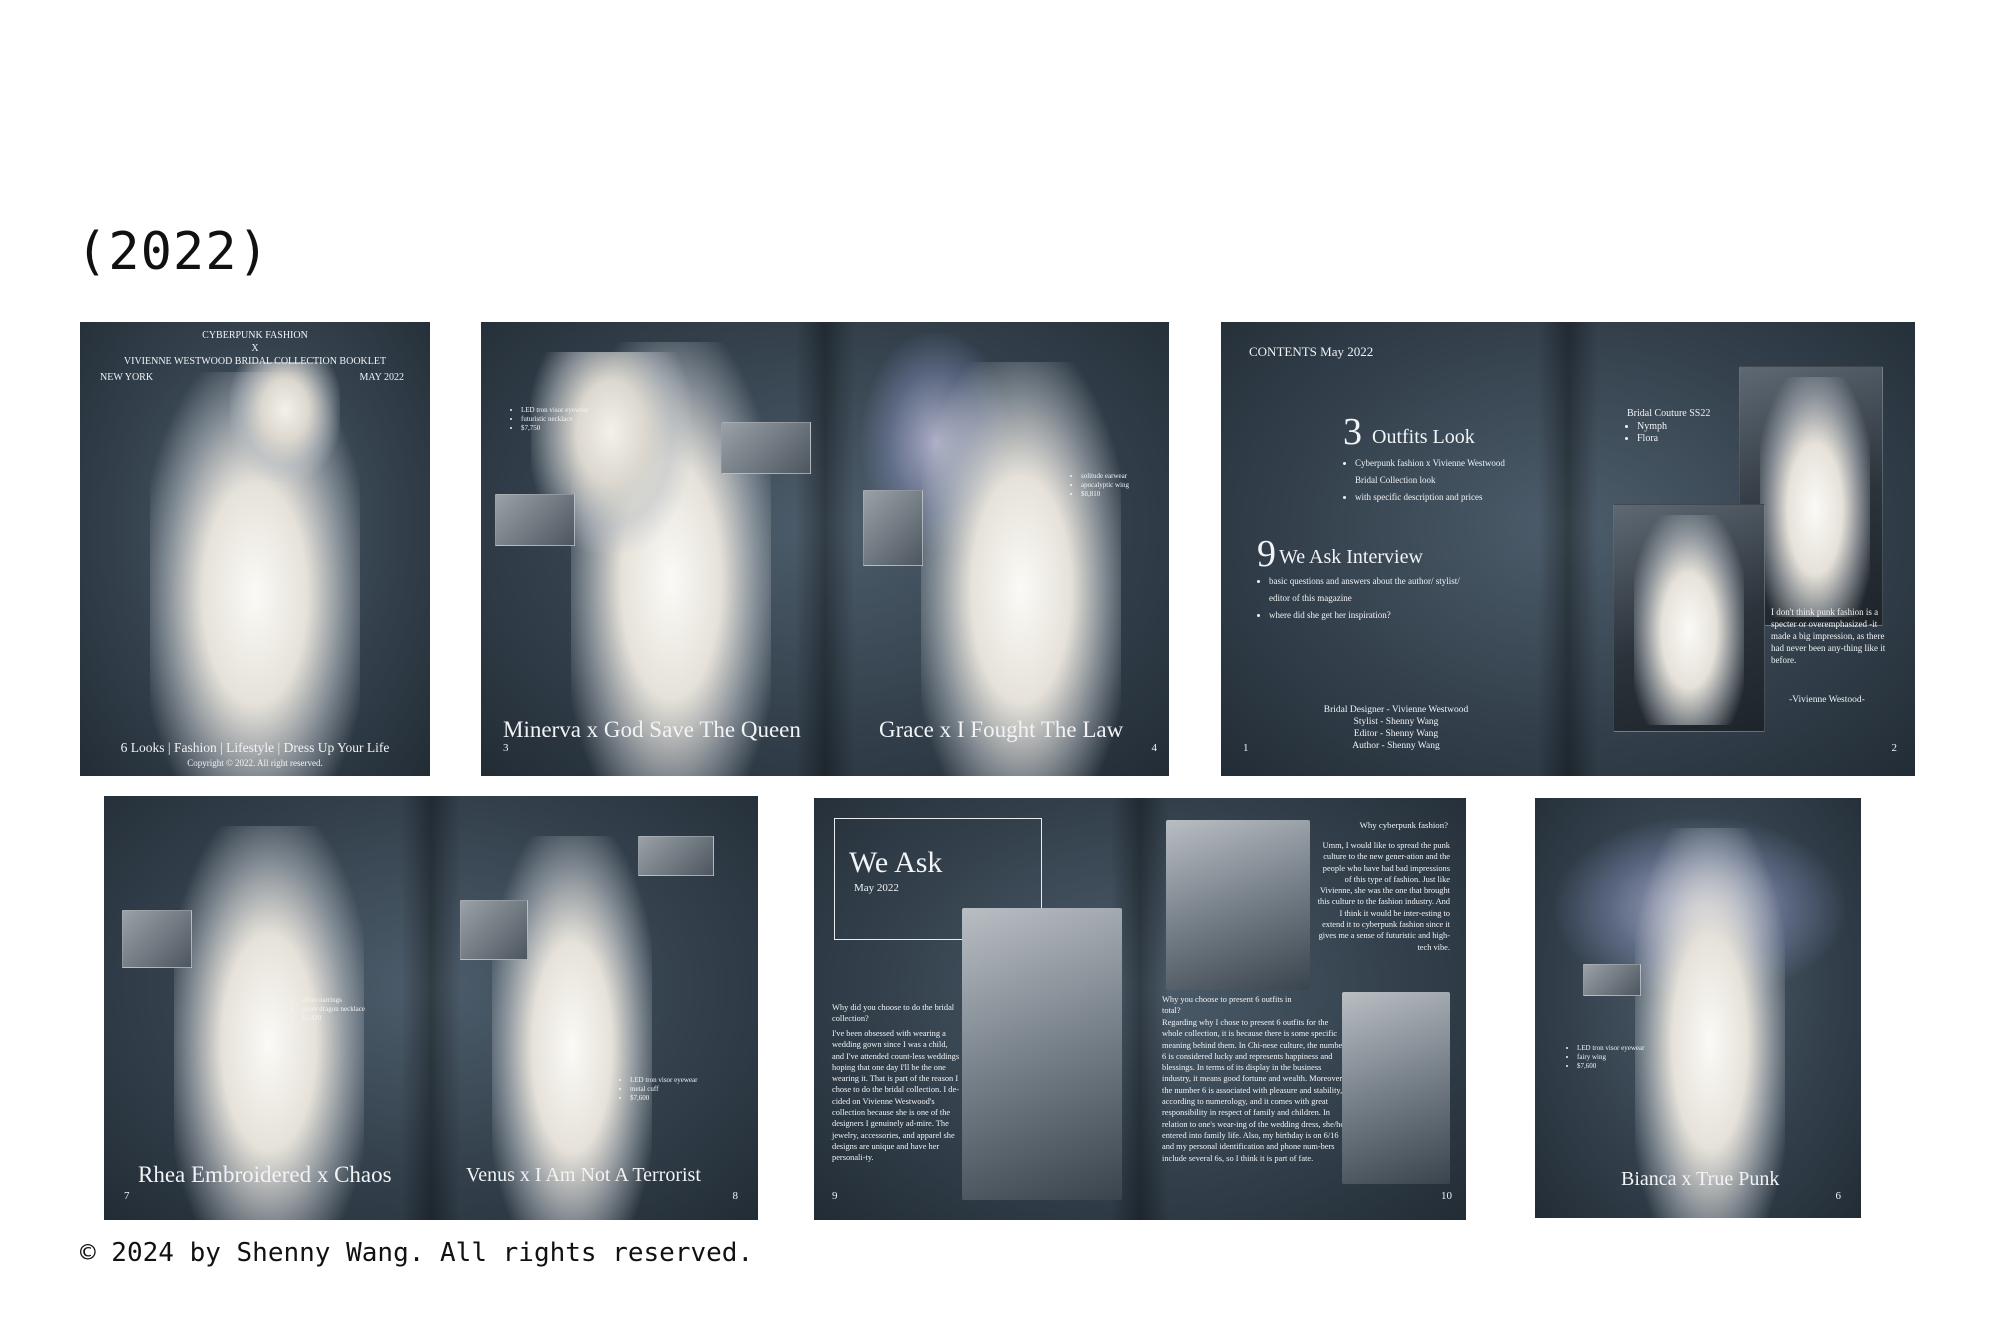 The width and height of the screenshot is (2000, 1333). Describe the element at coordinates (663, 1089) in the screenshot. I see `list-item: metal cuff` at that location.